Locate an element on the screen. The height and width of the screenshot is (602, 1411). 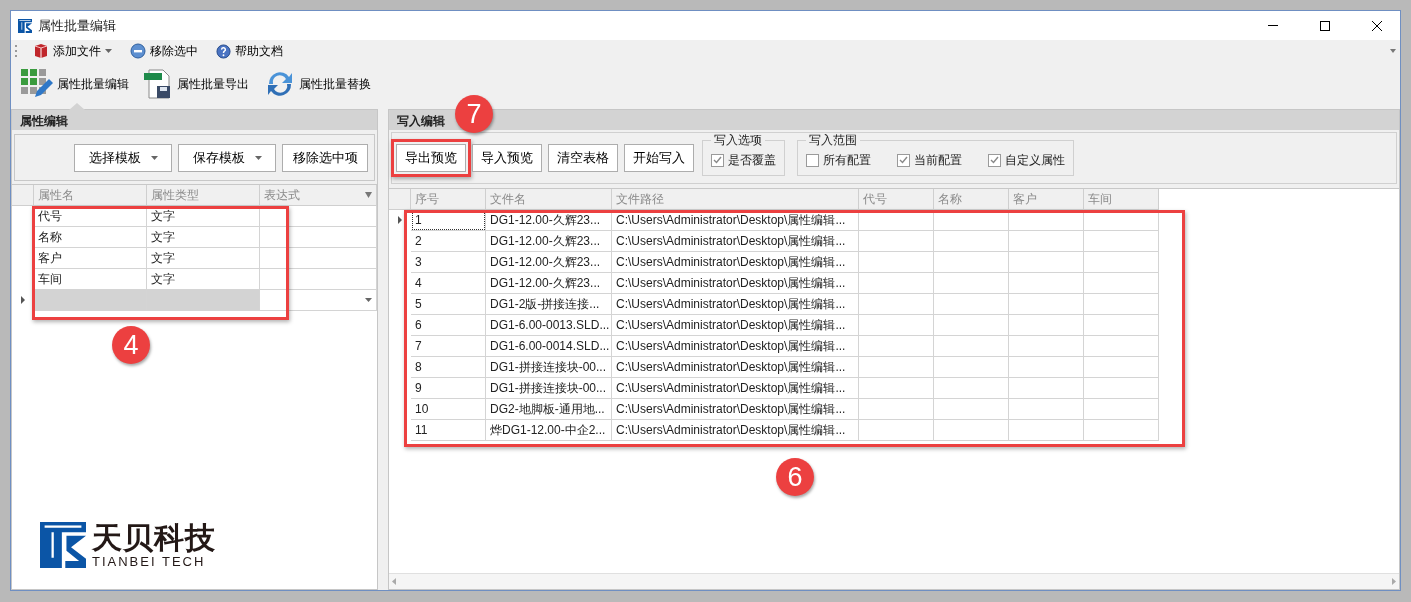
table-cell: 7 is located at coordinates (448, 346).